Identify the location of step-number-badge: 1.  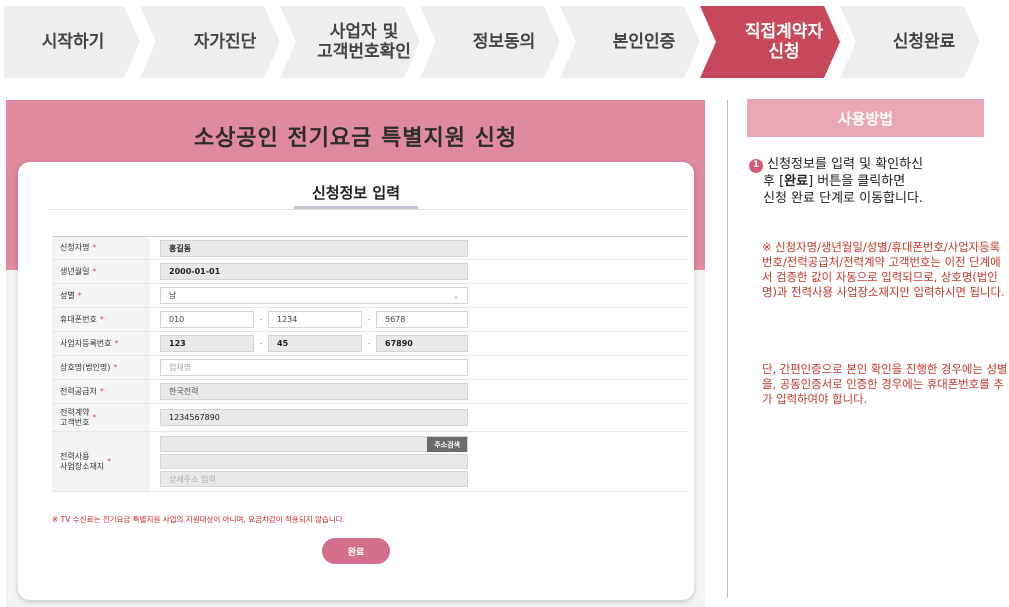
(756, 165).